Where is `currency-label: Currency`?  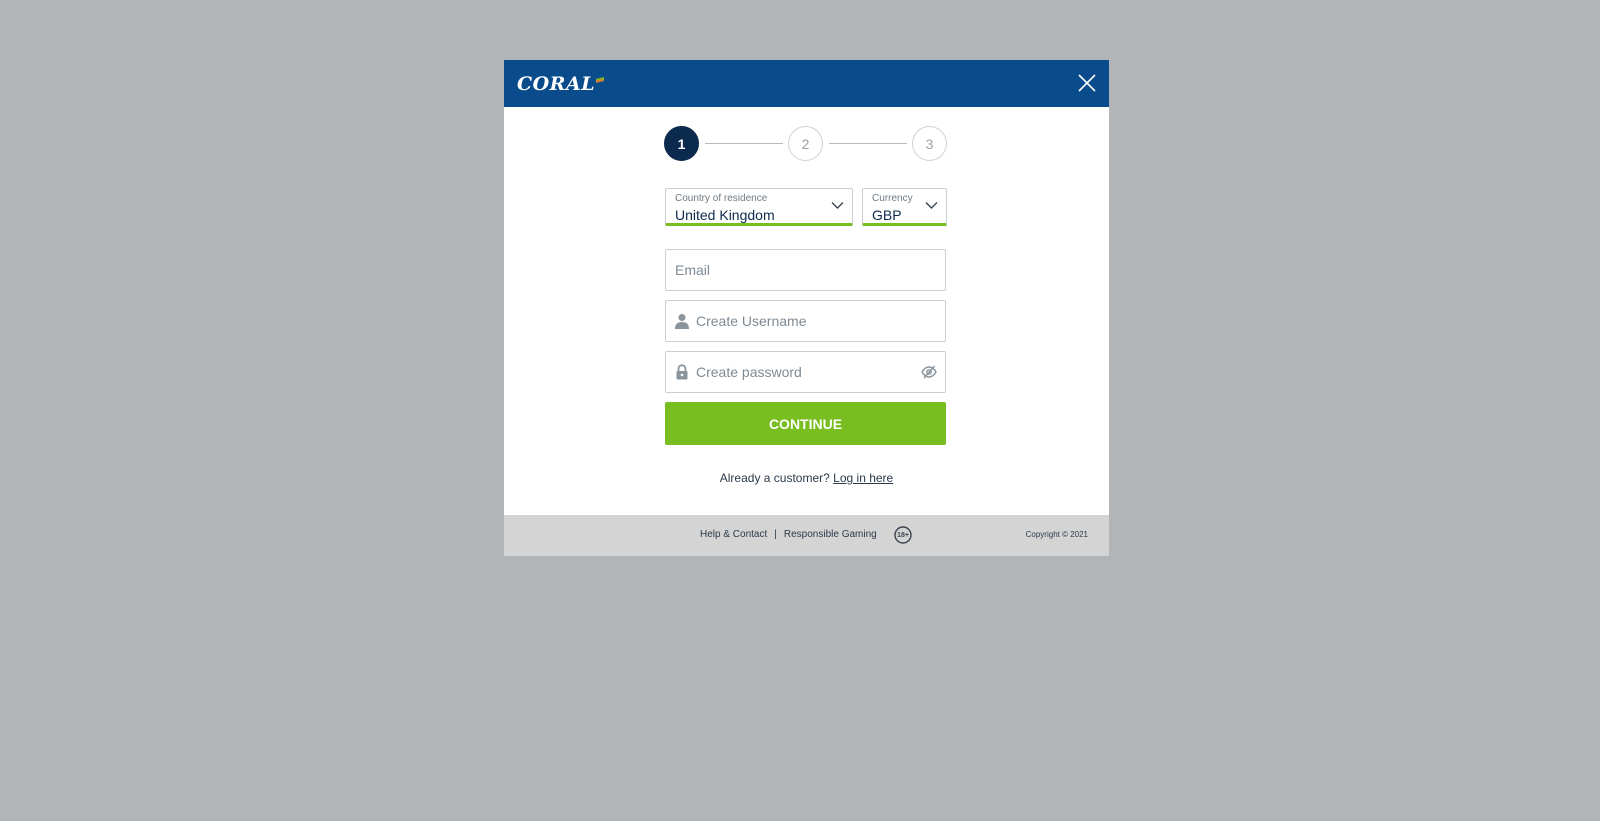 currency-label: Currency is located at coordinates (892, 198).